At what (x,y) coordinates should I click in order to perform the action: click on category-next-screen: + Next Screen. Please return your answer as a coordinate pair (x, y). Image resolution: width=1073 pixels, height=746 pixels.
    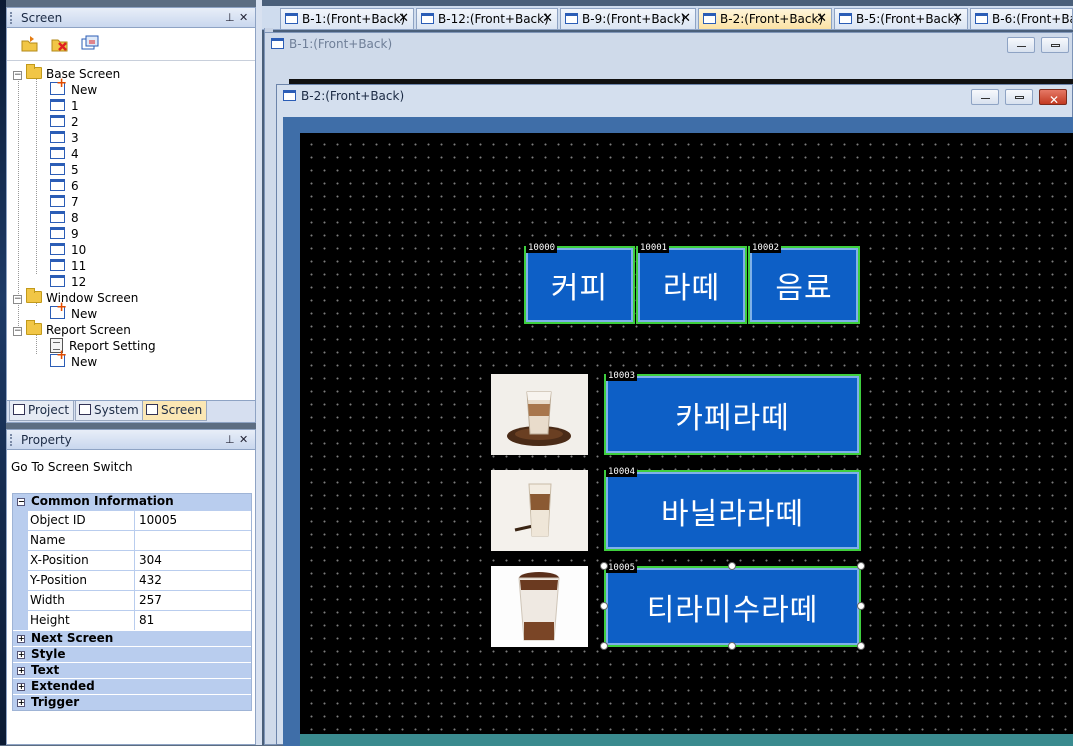
    Looking at the image, I should click on (132, 638).